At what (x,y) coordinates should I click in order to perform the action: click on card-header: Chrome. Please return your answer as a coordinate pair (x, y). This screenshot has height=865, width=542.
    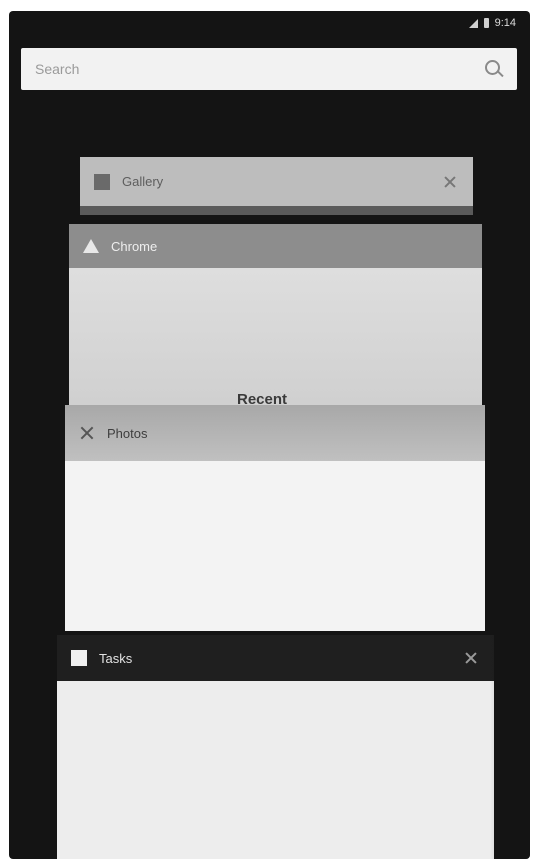
    Looking at the image, I should click on (275, 246).